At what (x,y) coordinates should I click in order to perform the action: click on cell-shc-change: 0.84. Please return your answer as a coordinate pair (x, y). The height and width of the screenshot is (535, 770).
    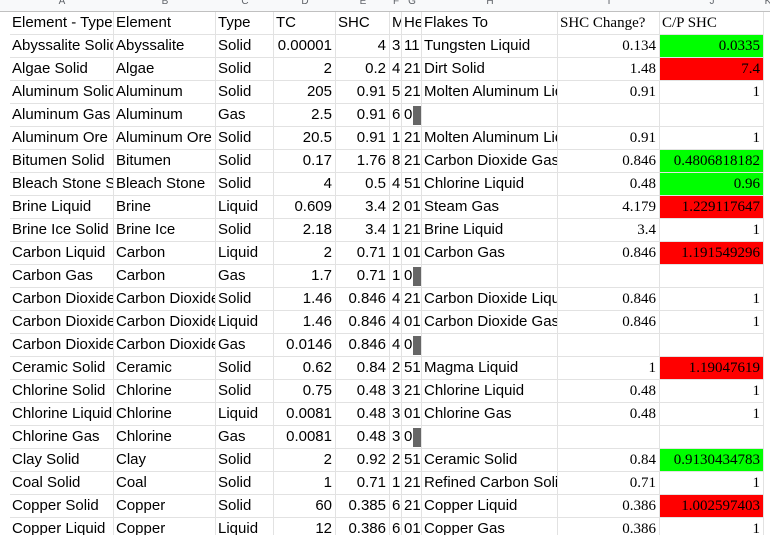
    Looking at the image, I should click on (609, 460).